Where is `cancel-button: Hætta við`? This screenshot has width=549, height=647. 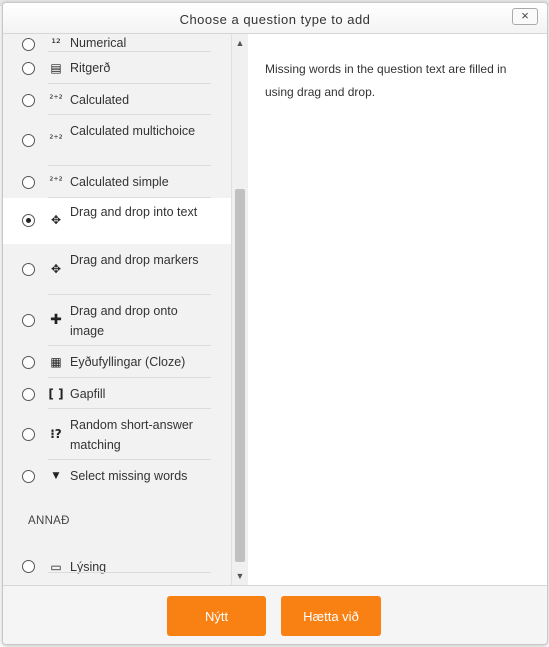 cancel-button: Hætta við is located at coordinates (331, 616).